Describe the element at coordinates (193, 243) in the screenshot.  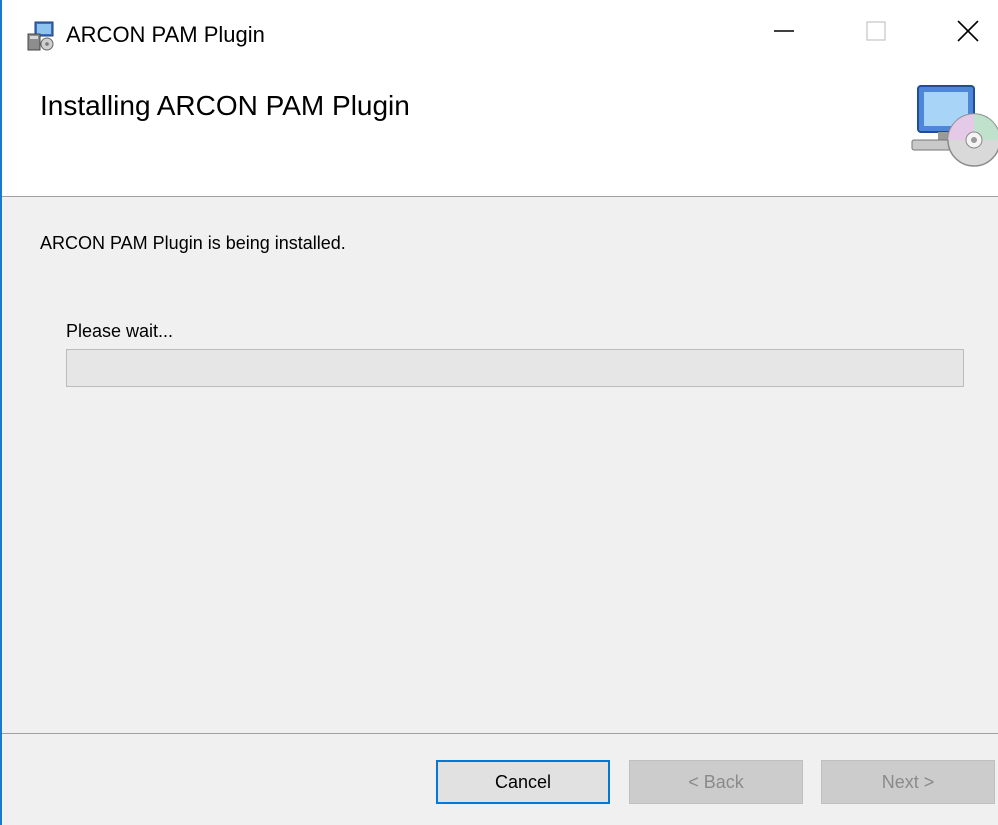
I see `install-status-text: ARCON PAM Plugin is being installed.` at that location.